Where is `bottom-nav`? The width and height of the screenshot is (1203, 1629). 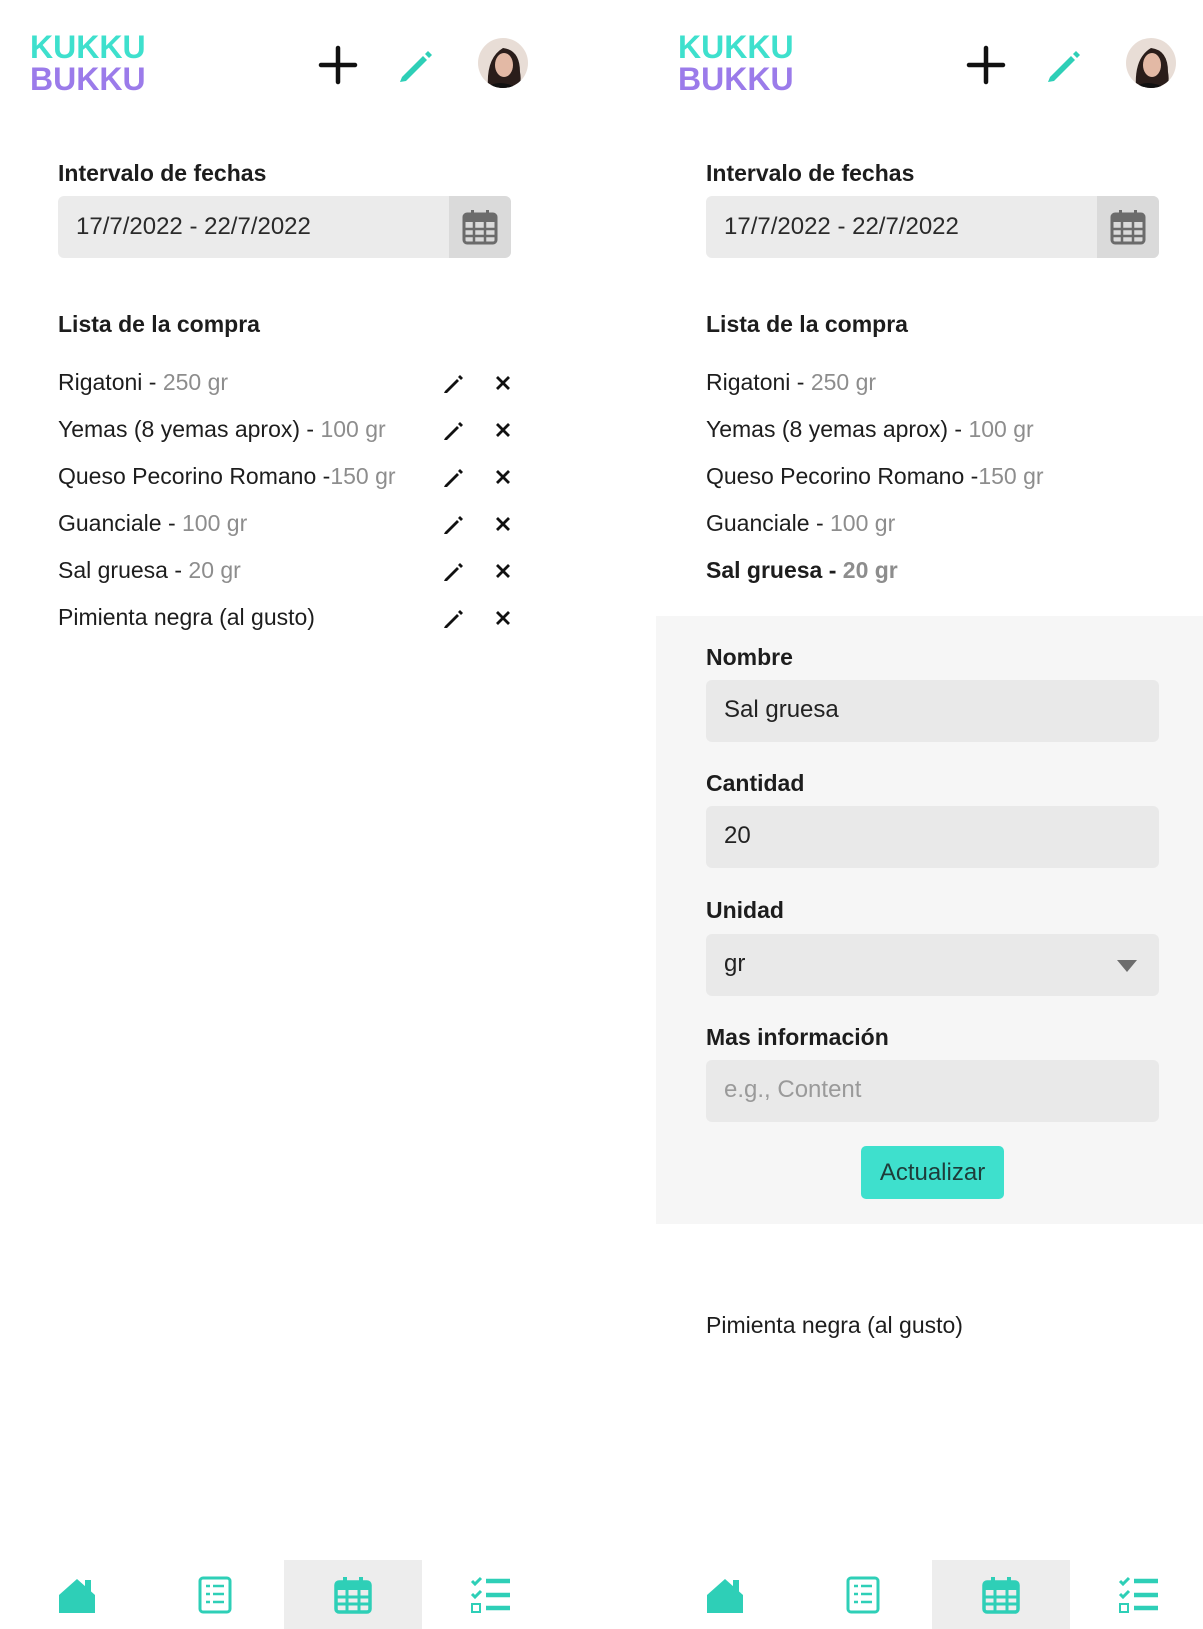 bottom-nav is located at coordinates (284, 1594).